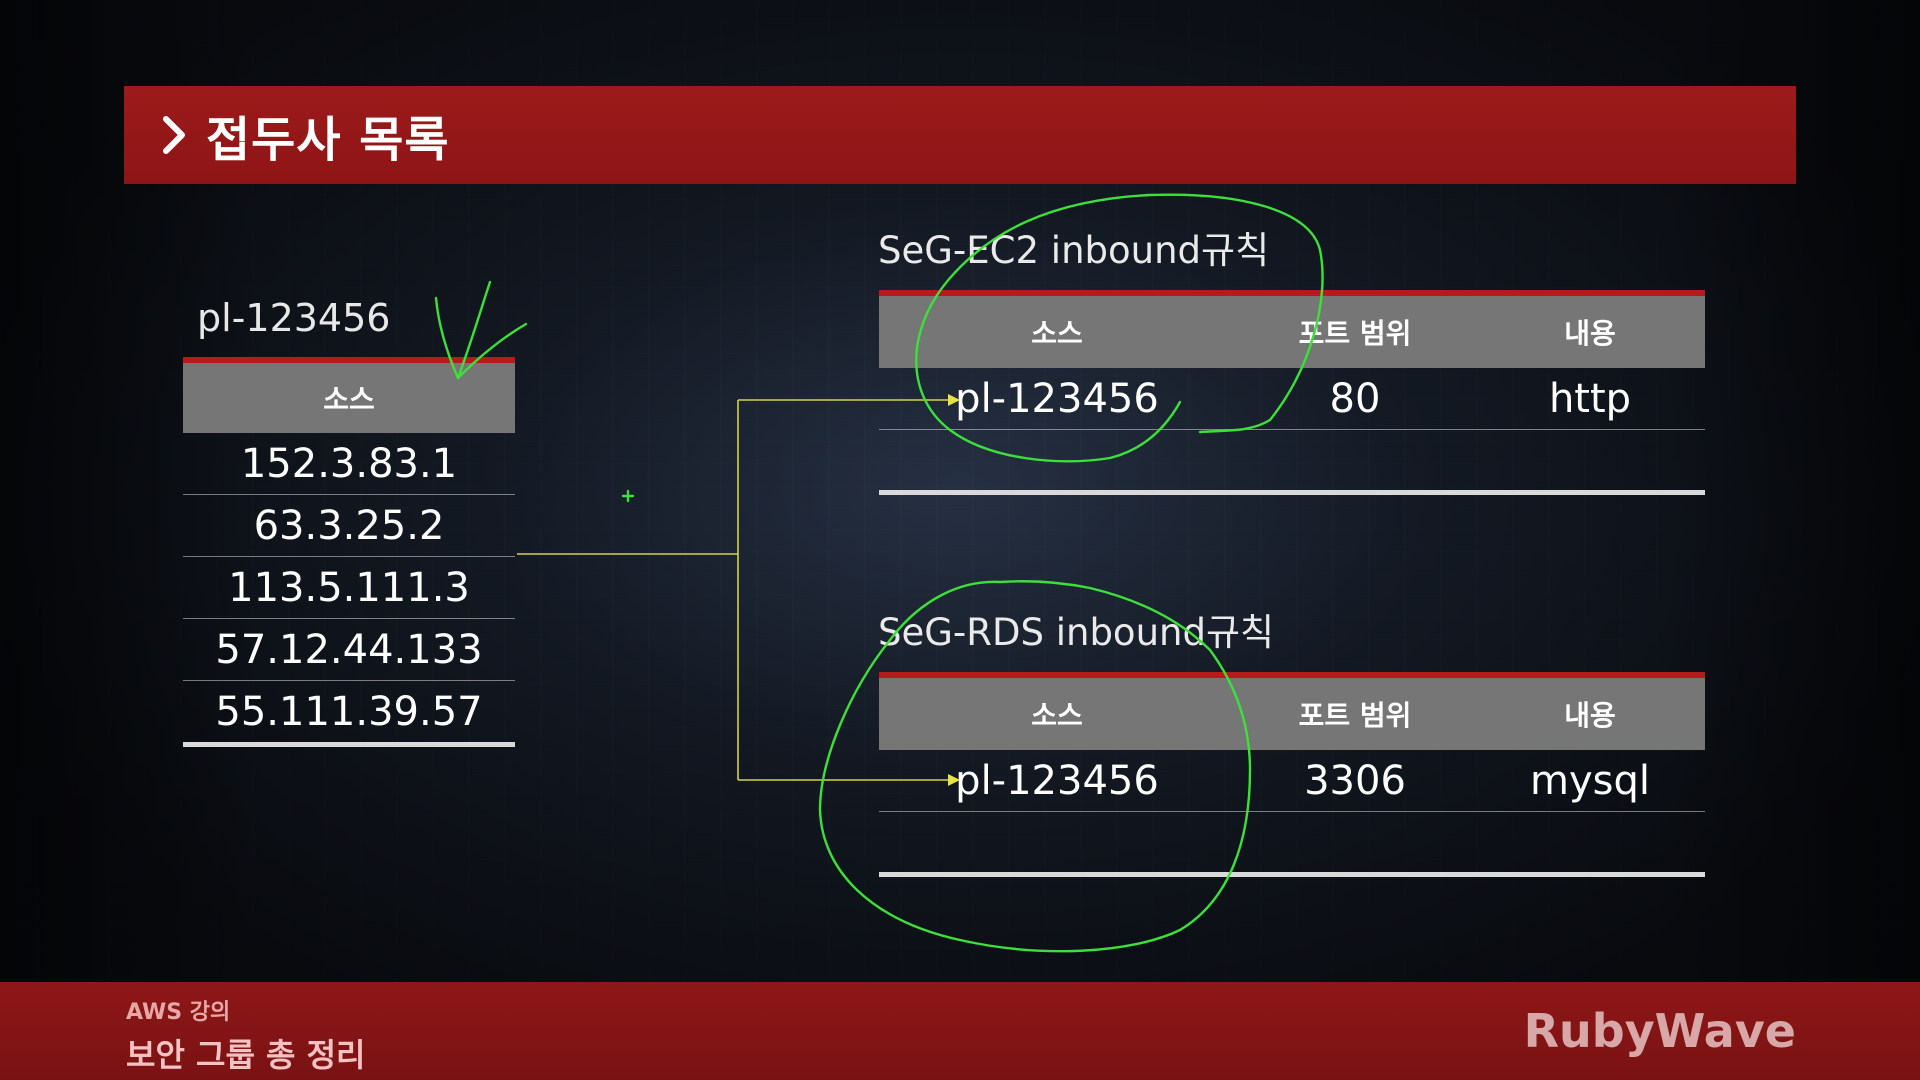  What do you see at coordinates (1590, 398) in the screenshot?
I see `rule-desc: http` at bounding box center [1590, 398].